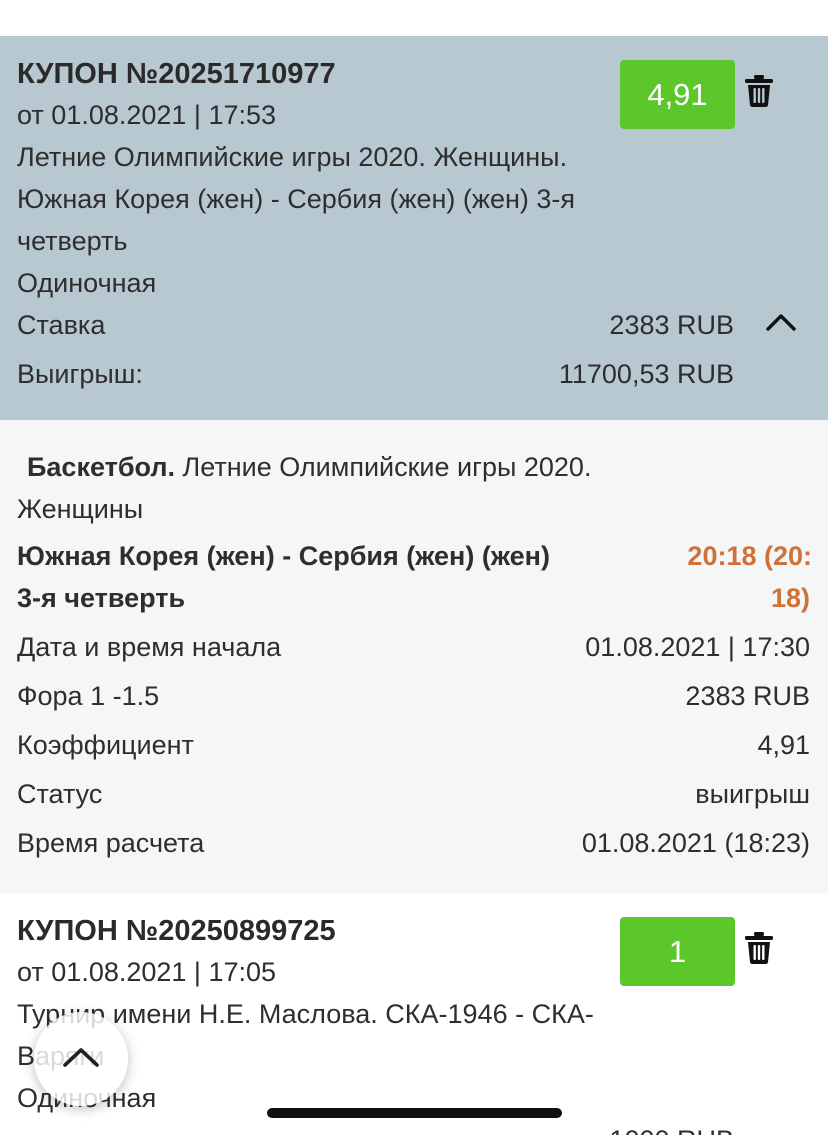  Describe the element at coordinates (105, 745) in the screenshot. I see `detail-label-coef: Коэффициент` at that location.